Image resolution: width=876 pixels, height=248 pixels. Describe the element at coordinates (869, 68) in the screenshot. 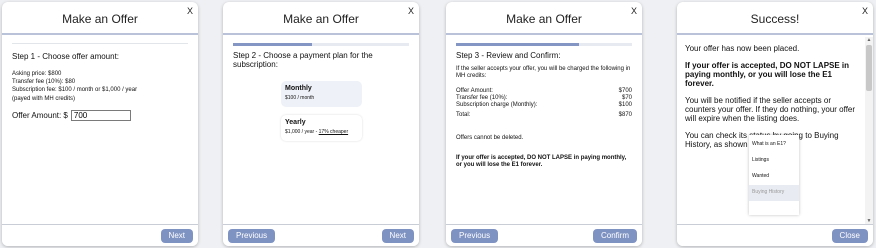

I see `scrollbar-thumb` at that location.